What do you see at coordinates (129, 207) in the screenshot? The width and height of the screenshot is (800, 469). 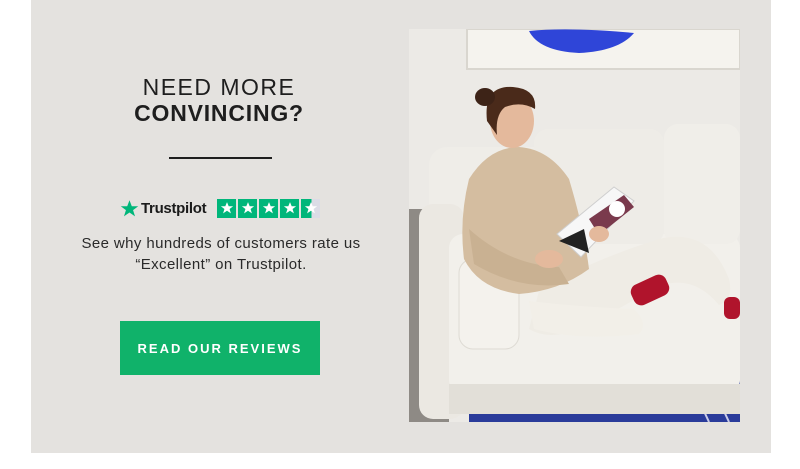 I see `trustpilot-star-icon` at bounding box center [129, 207].